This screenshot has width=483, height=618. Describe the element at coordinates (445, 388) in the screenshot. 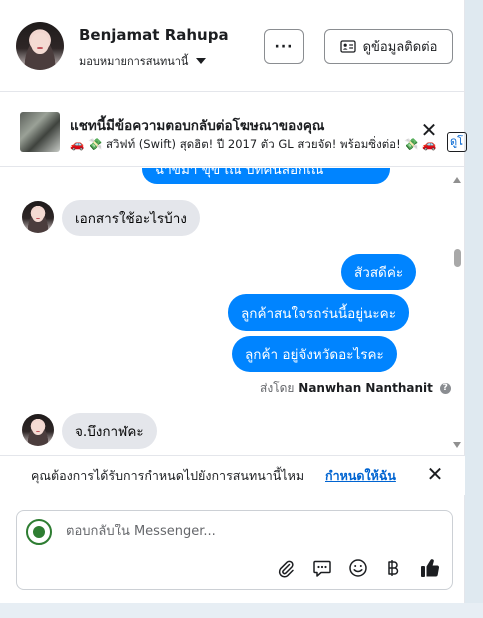

I see `info-icon: ?` at that location.